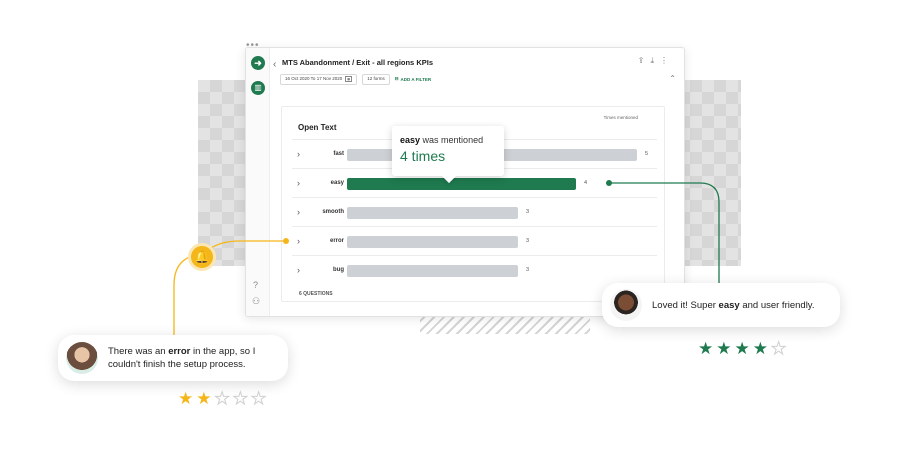  What do you see at coordinates (179, 351) in the screenshot?
I see `review-left-emphasis: error` at bounding box center [179, 351].